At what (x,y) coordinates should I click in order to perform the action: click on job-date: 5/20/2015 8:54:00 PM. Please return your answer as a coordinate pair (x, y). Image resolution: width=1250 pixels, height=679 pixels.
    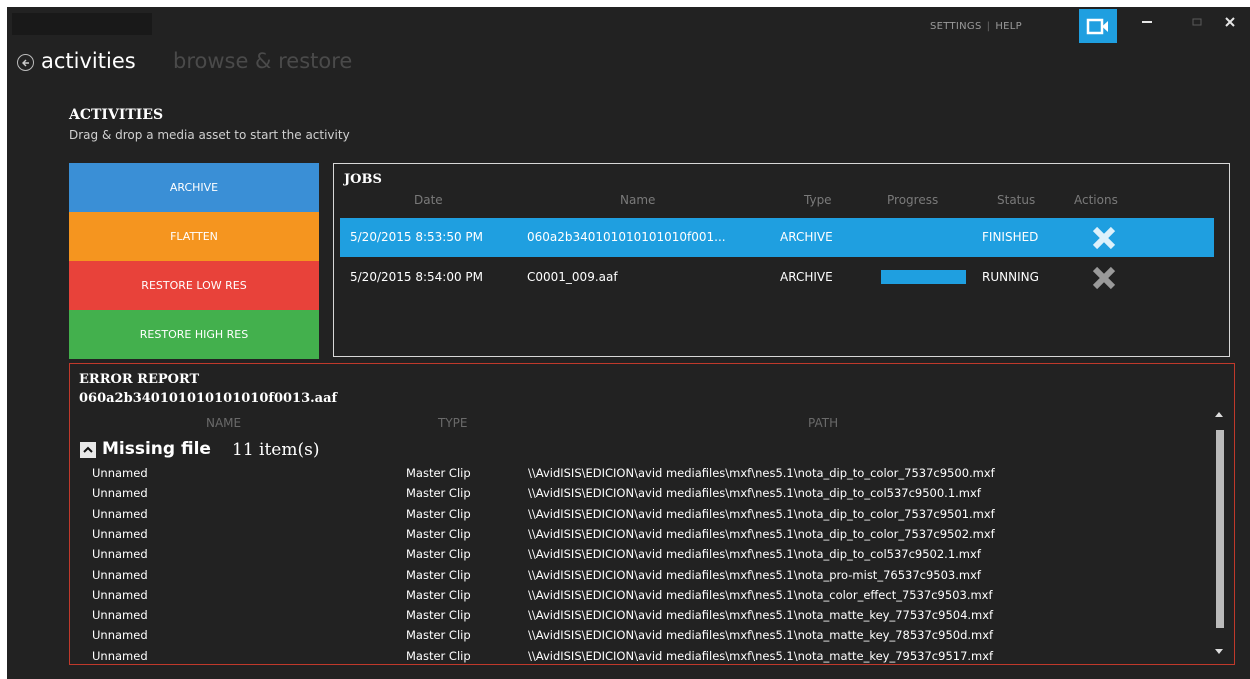
    Looking at the image, I should click on (417, 277).